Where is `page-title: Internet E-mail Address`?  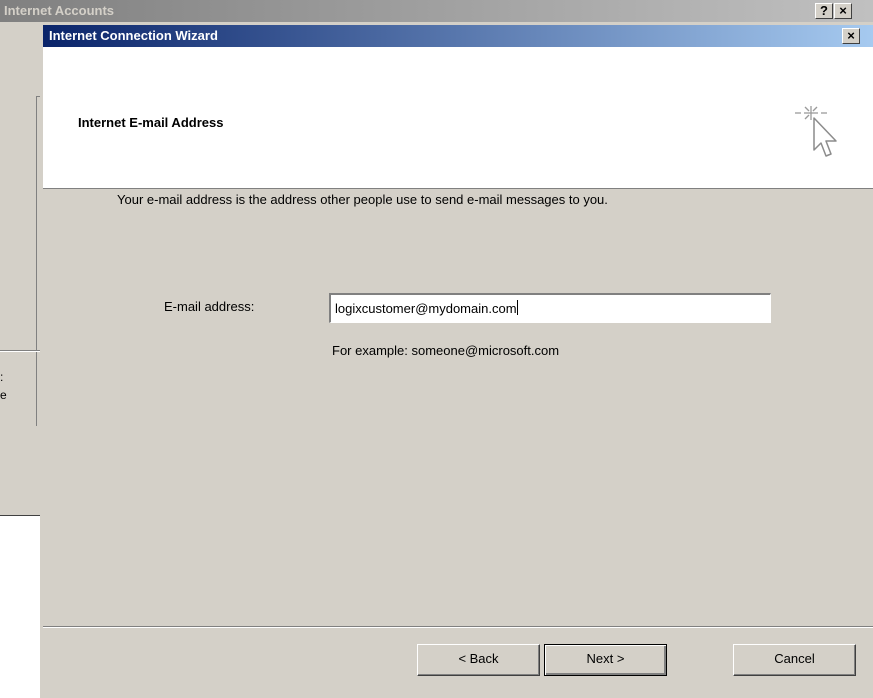 page-title: Internet E-mail Address is located at coordinates (151, 122).